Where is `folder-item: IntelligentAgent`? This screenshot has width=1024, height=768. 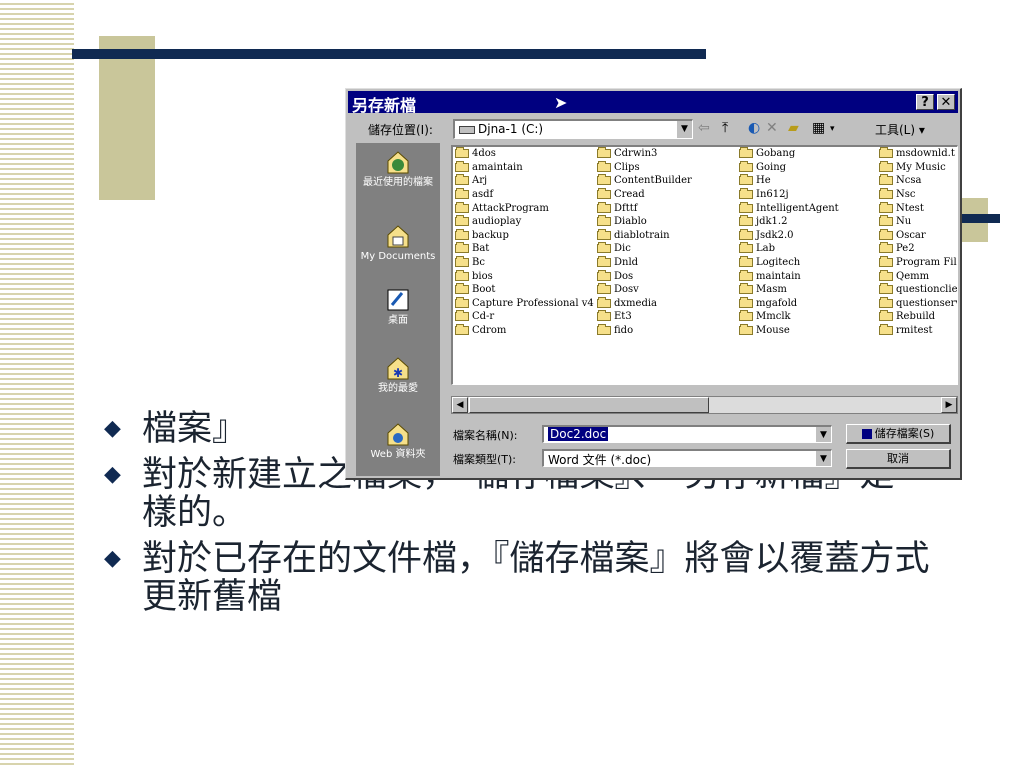
folder-item: IntelligentAgent is located at coordinates (789, 208).